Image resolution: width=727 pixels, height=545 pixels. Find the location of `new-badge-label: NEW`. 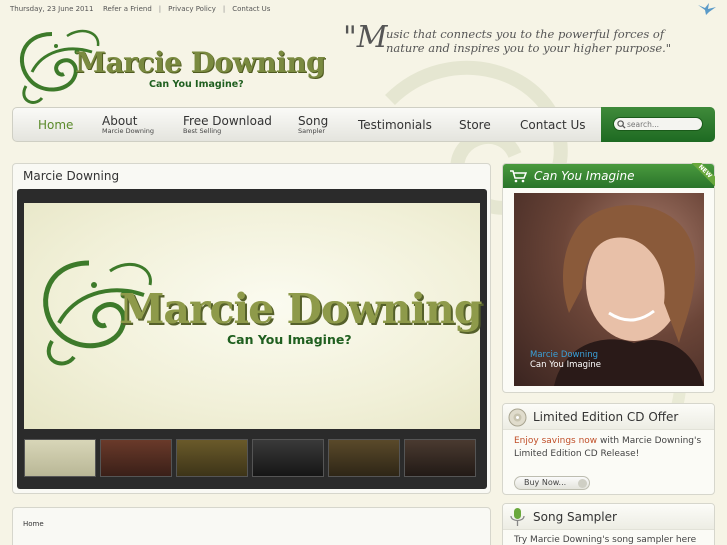

new-badge-label: NEW is located at coordinates (702, 176).